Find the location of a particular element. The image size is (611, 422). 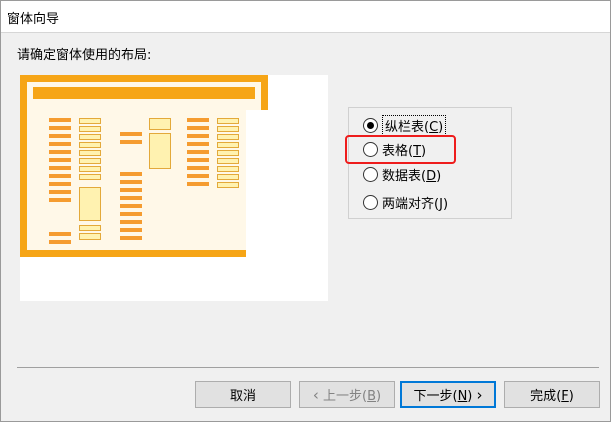

radio-selected-icon is located at coordinates (370, 125).